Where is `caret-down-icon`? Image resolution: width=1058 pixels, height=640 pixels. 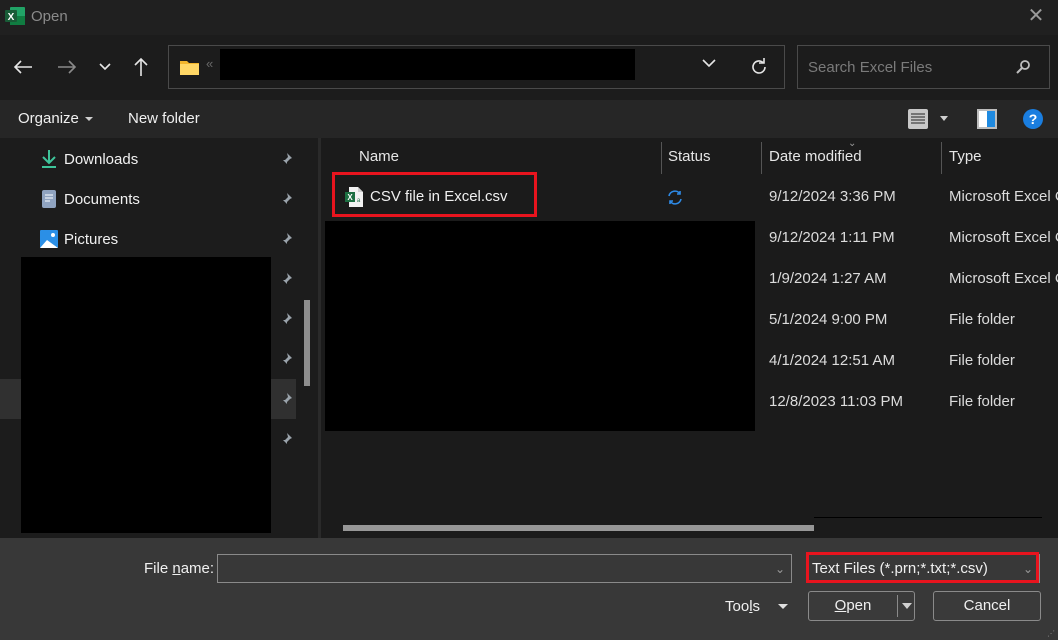
caret-down-icon is located at coordinates (88, 119).